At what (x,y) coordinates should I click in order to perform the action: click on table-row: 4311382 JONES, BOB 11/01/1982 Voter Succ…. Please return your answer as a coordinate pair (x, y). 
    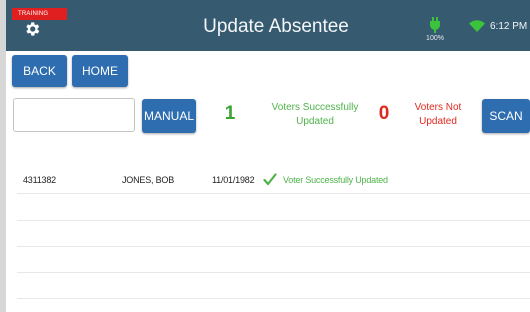
    Looking at the image, I should click on (273, 180).